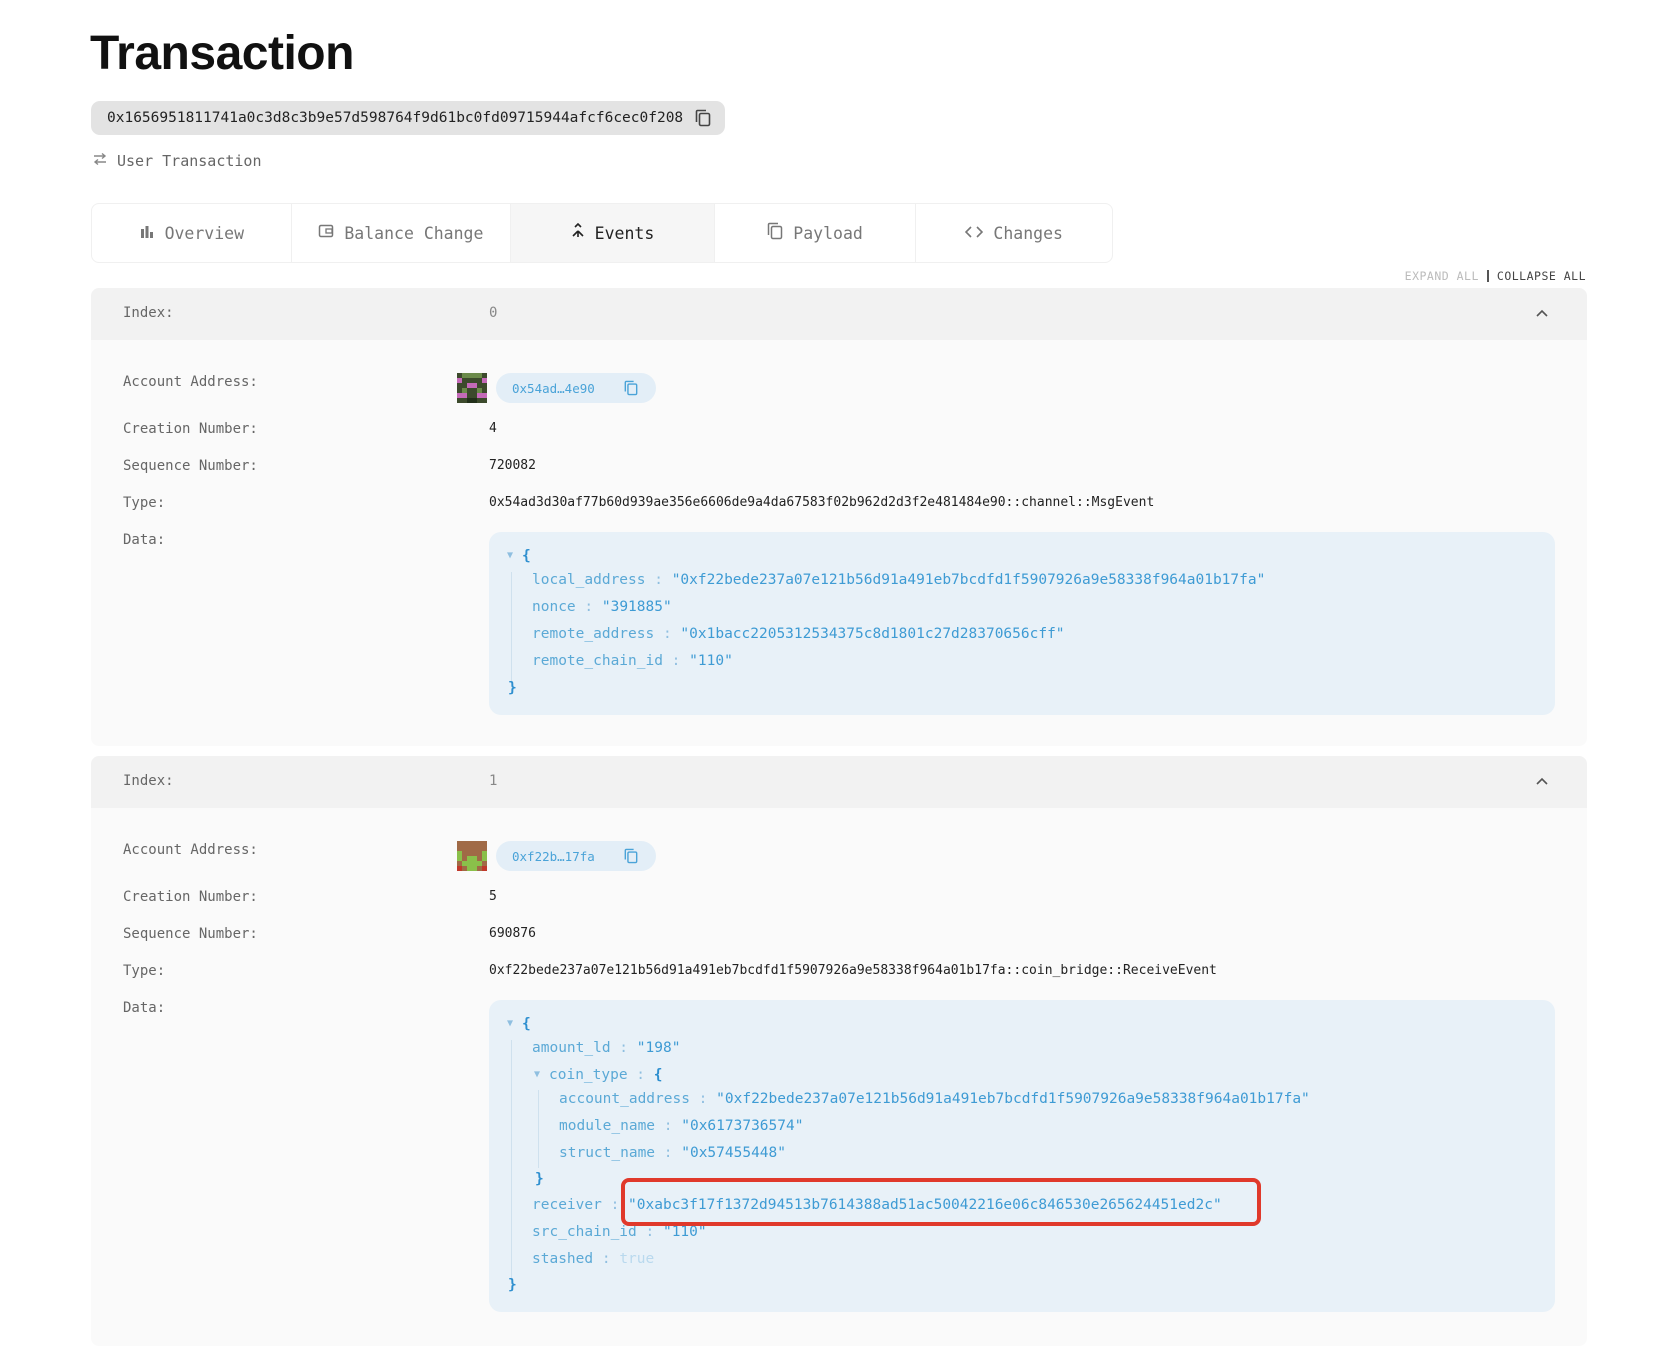 Image resolution: width=1680 pixels, height=1346 pixels. What do you see at coordinates (619, 1232) in the screenshot?
I see `json-field: src_chain_id : "110"` at bounding box center [619, 1232].